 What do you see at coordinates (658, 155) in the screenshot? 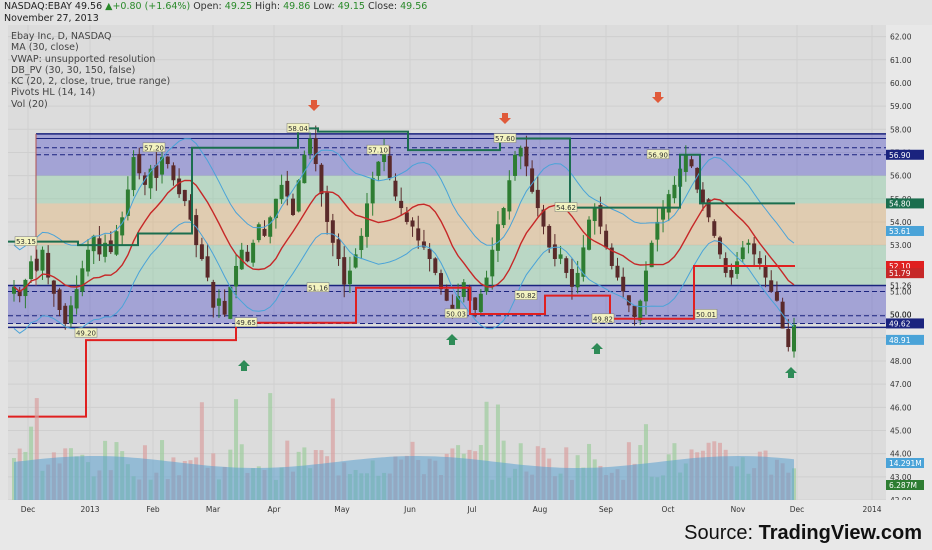
I see `pivot-label: 56.90` at bounding box center [658, 155].